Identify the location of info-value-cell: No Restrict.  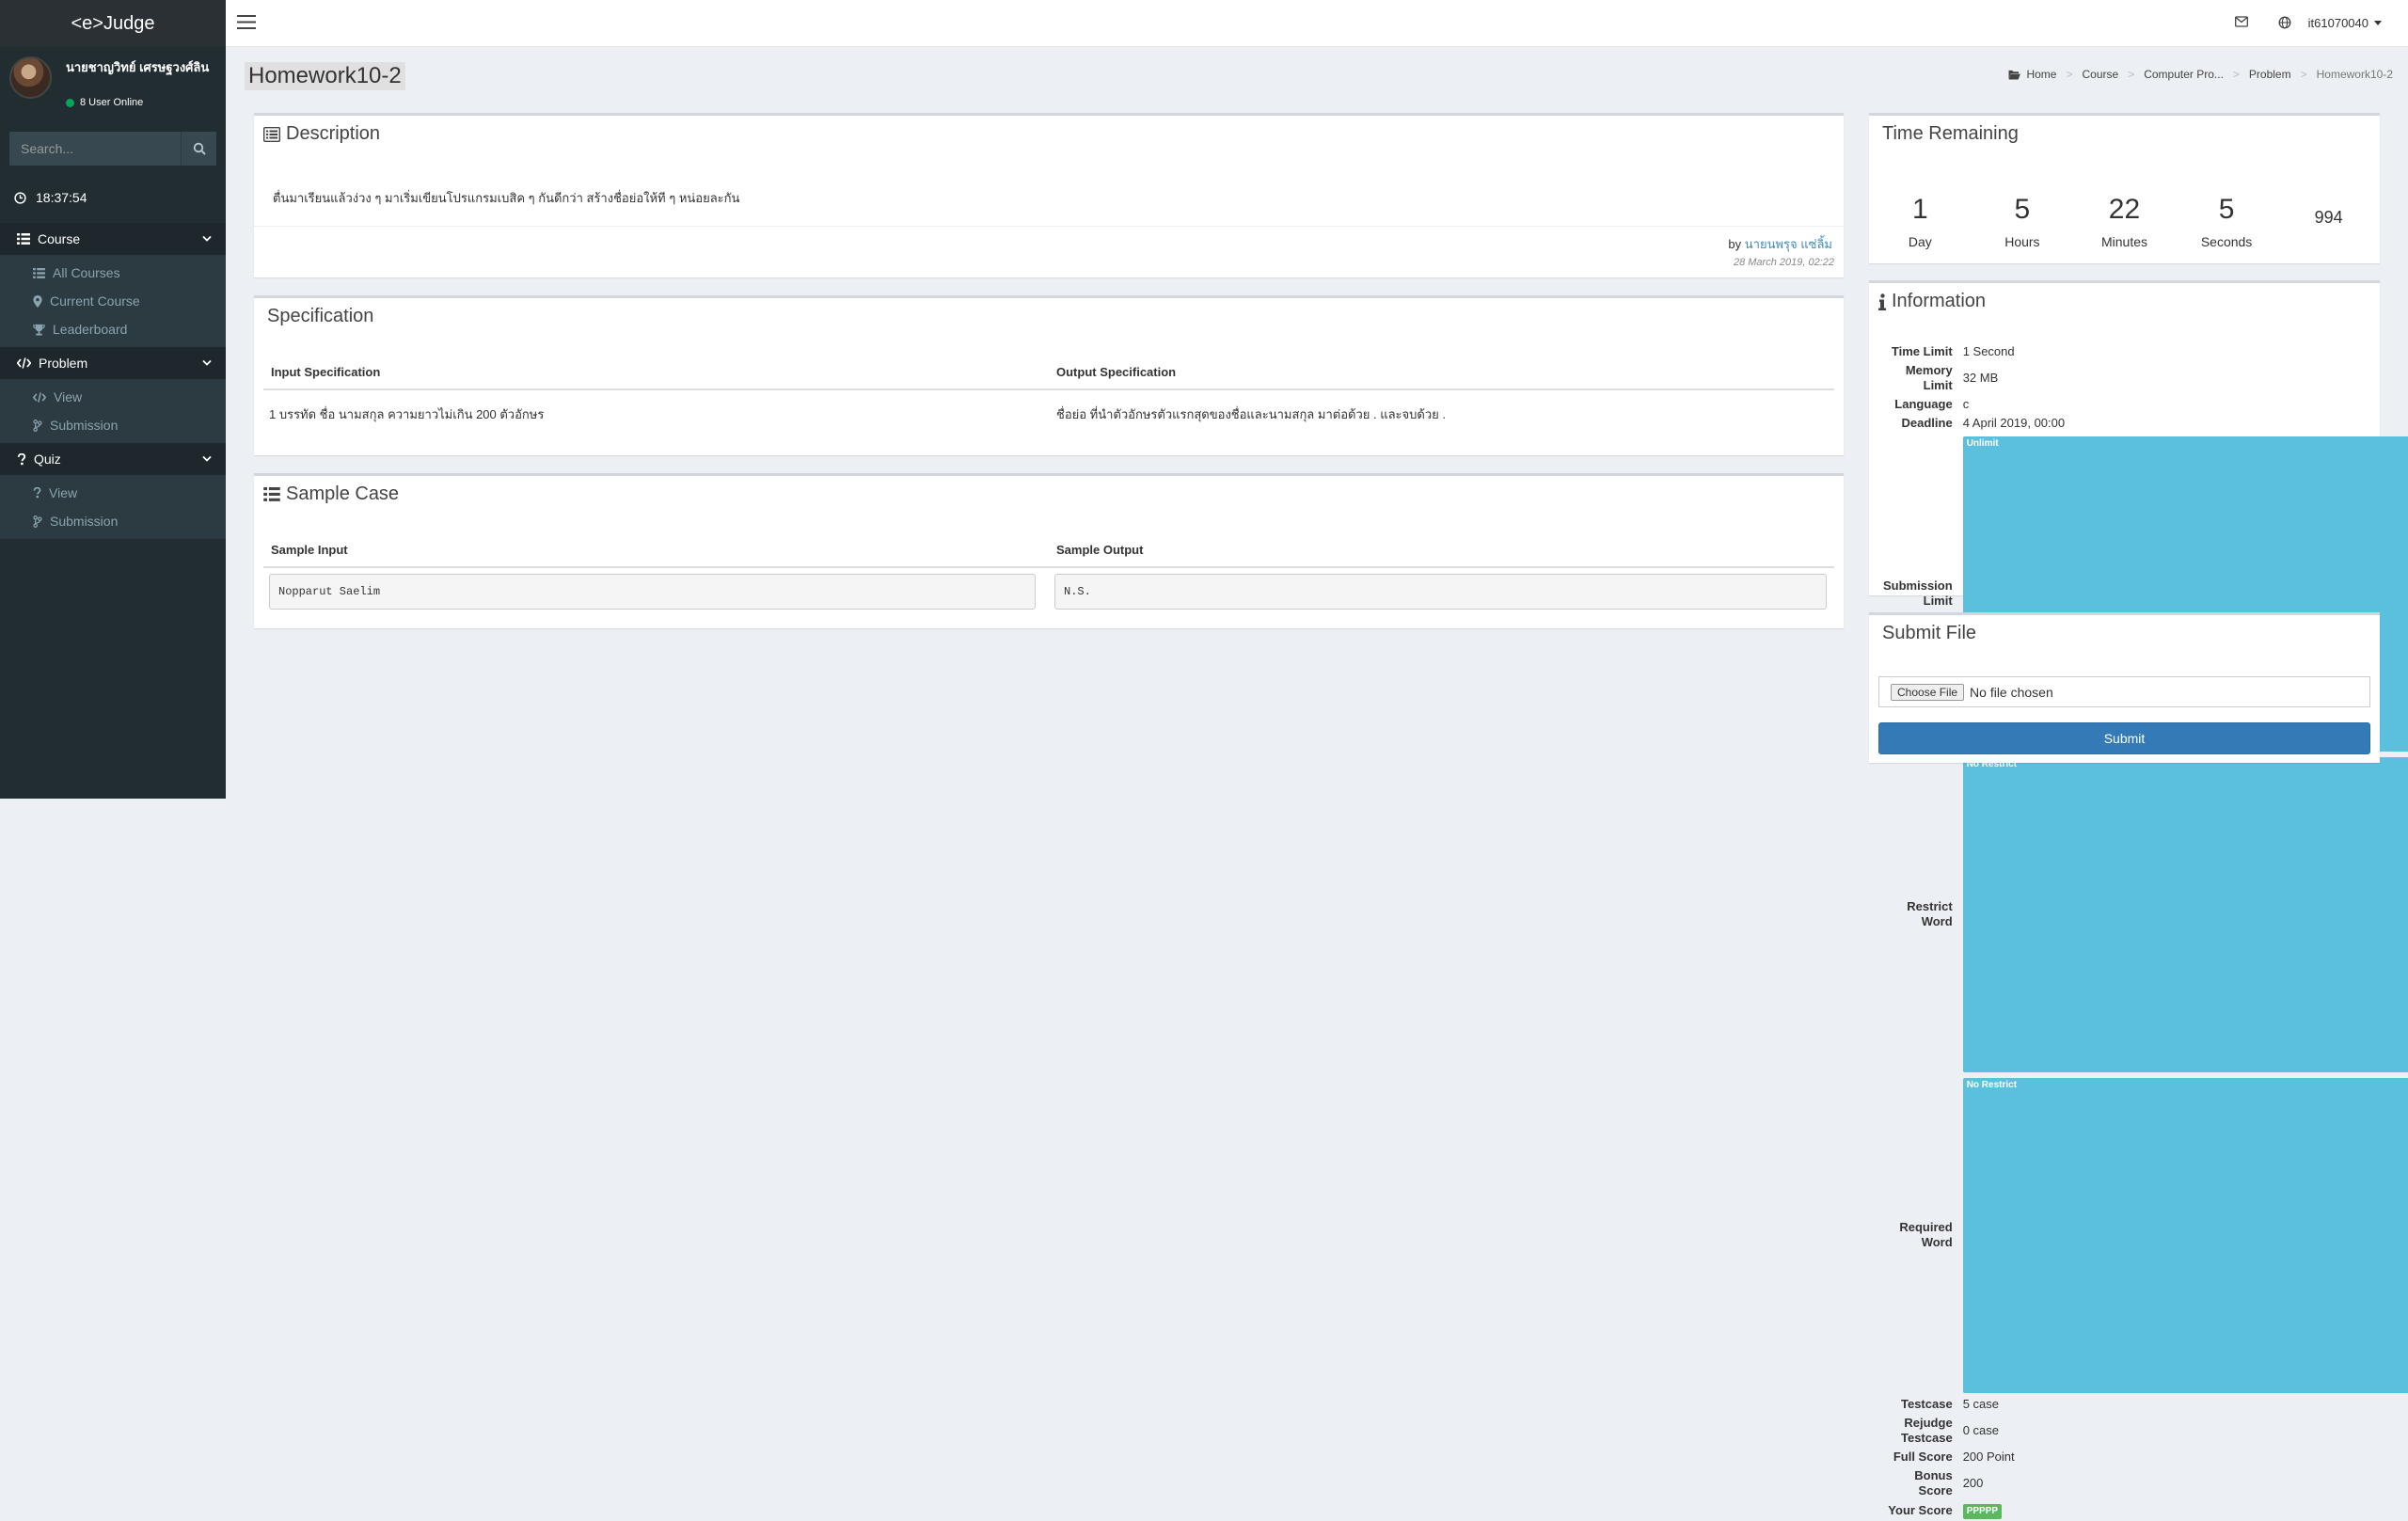
(2184, 913).